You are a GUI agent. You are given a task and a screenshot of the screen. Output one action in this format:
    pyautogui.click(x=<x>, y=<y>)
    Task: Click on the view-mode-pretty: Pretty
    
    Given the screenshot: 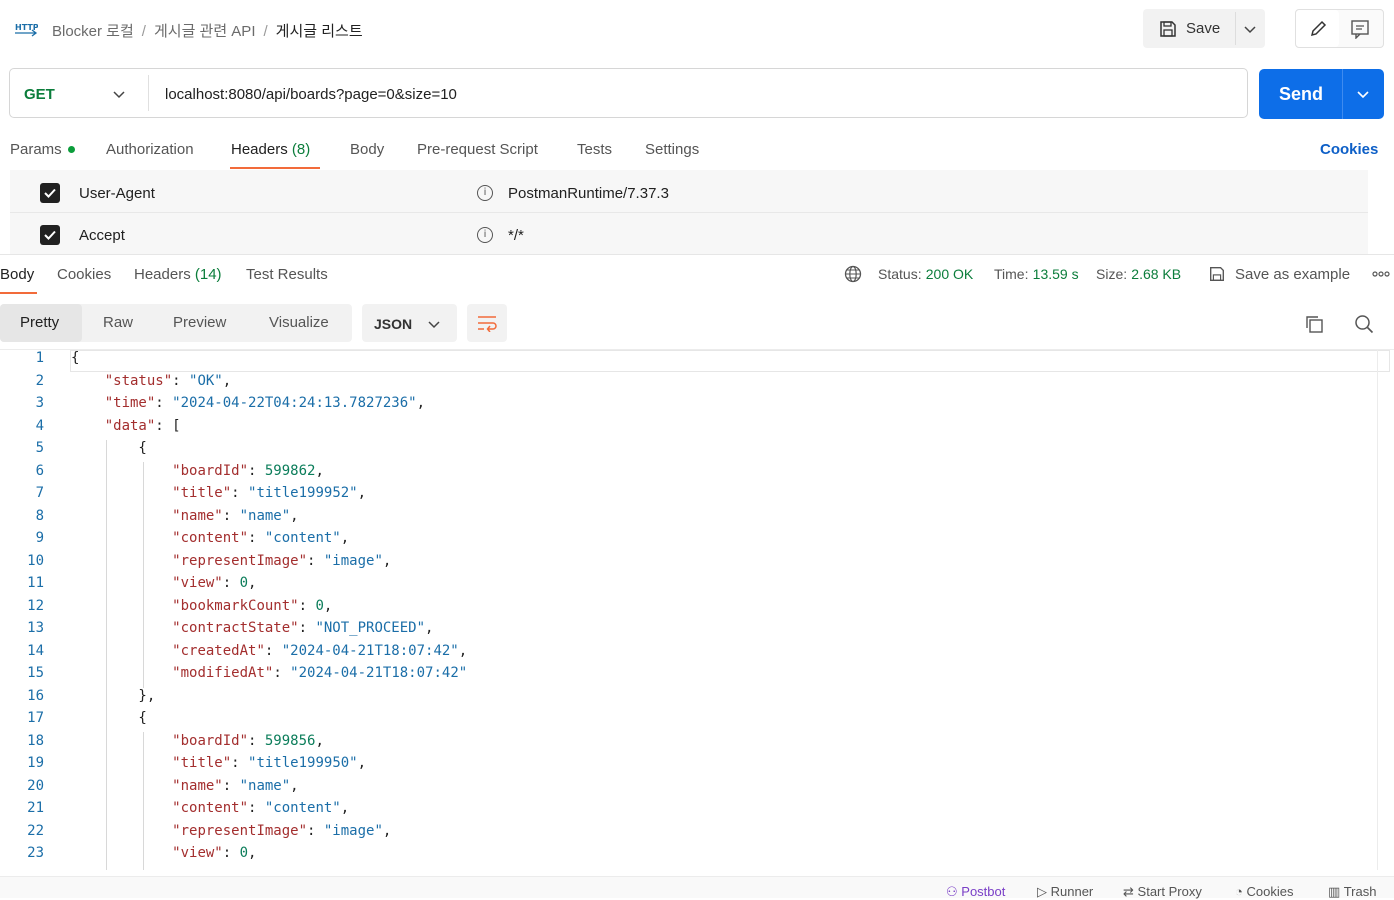 What is the action you would take?
    pyautogui.click(x=39, y=322)
    